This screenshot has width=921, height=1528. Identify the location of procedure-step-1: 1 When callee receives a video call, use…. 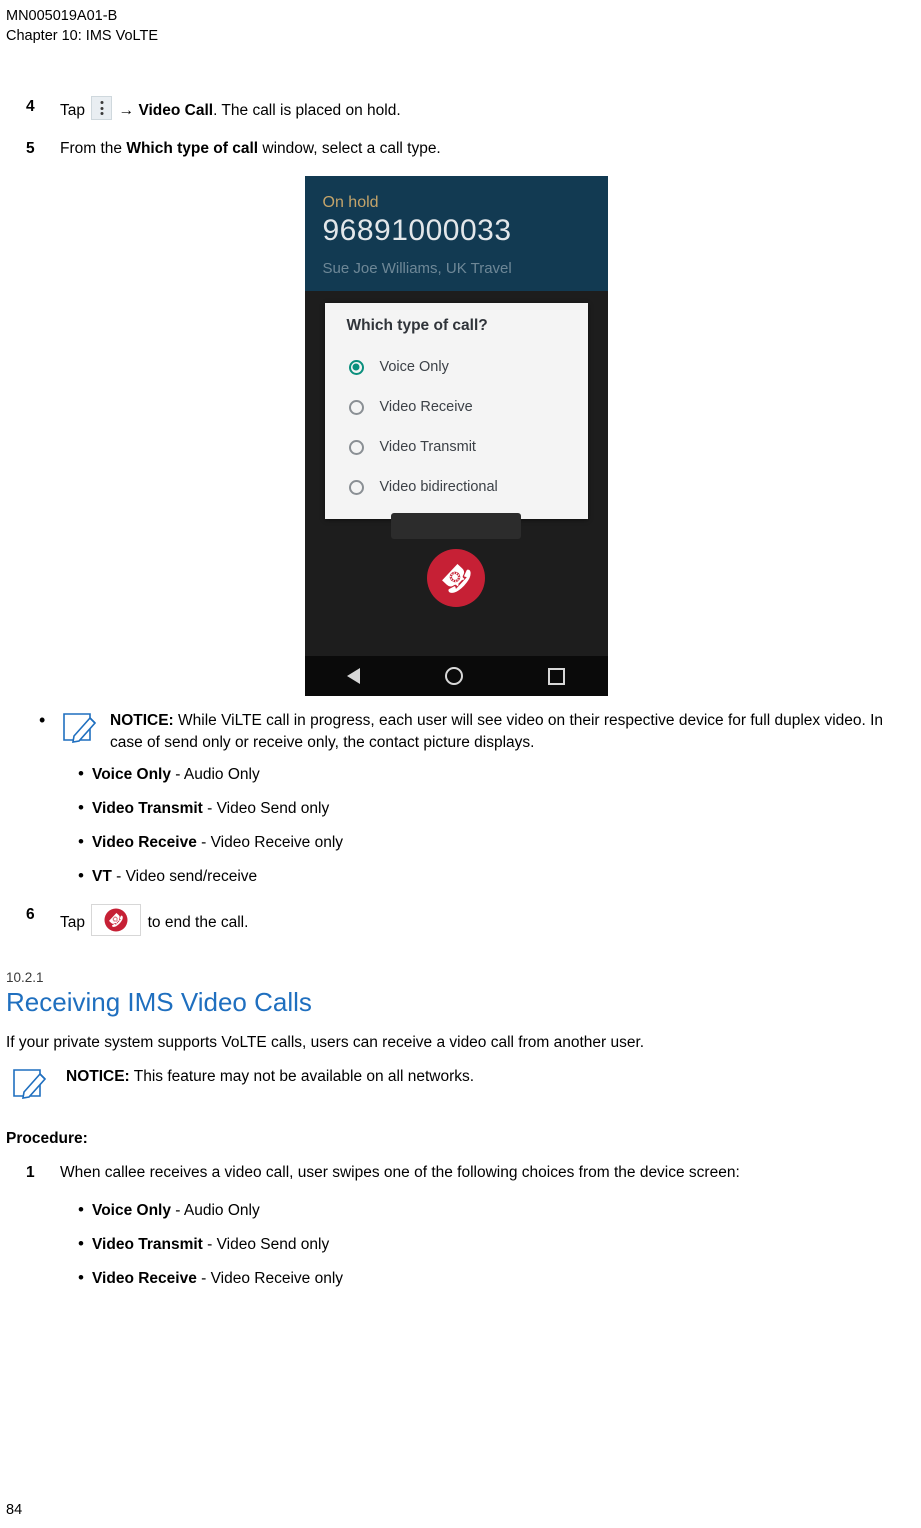
(456, 1173).